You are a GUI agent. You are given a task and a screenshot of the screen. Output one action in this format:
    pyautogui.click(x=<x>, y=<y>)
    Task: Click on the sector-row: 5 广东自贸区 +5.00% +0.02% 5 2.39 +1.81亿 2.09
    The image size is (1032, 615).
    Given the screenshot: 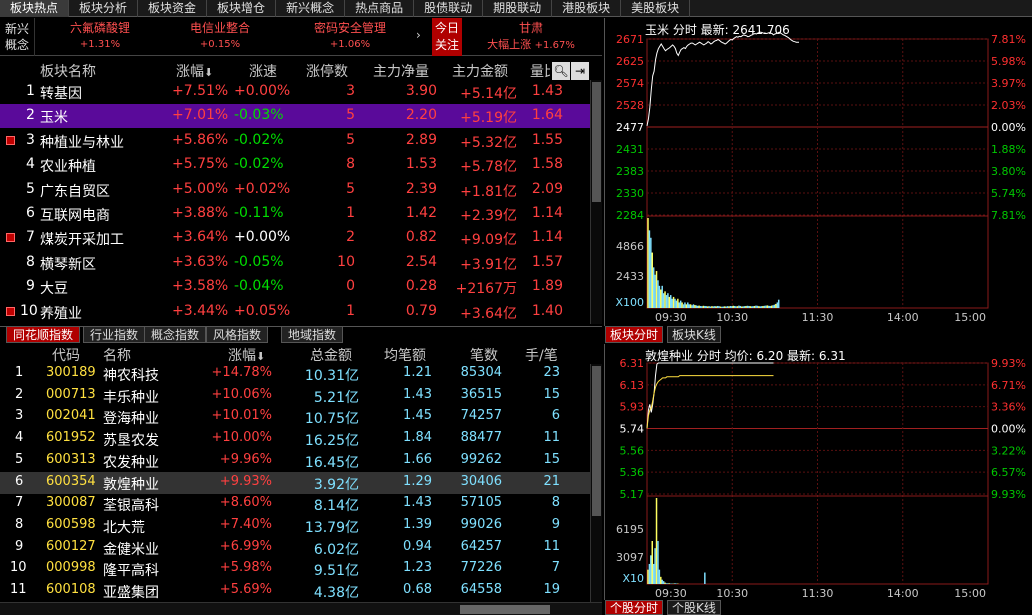 What is the action you would take?
    pyautogui.click(x=295, y=190)
    